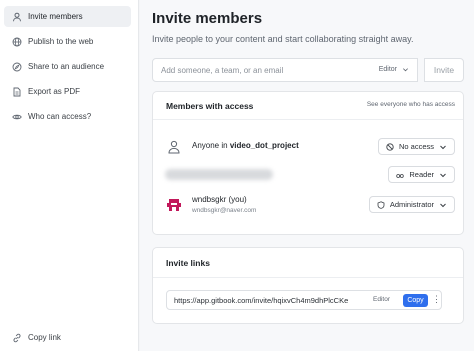  Describe the element at coordinates (61, 41) in the screenshot. I see `sidebar-item-label: Publish to the web` at that location.